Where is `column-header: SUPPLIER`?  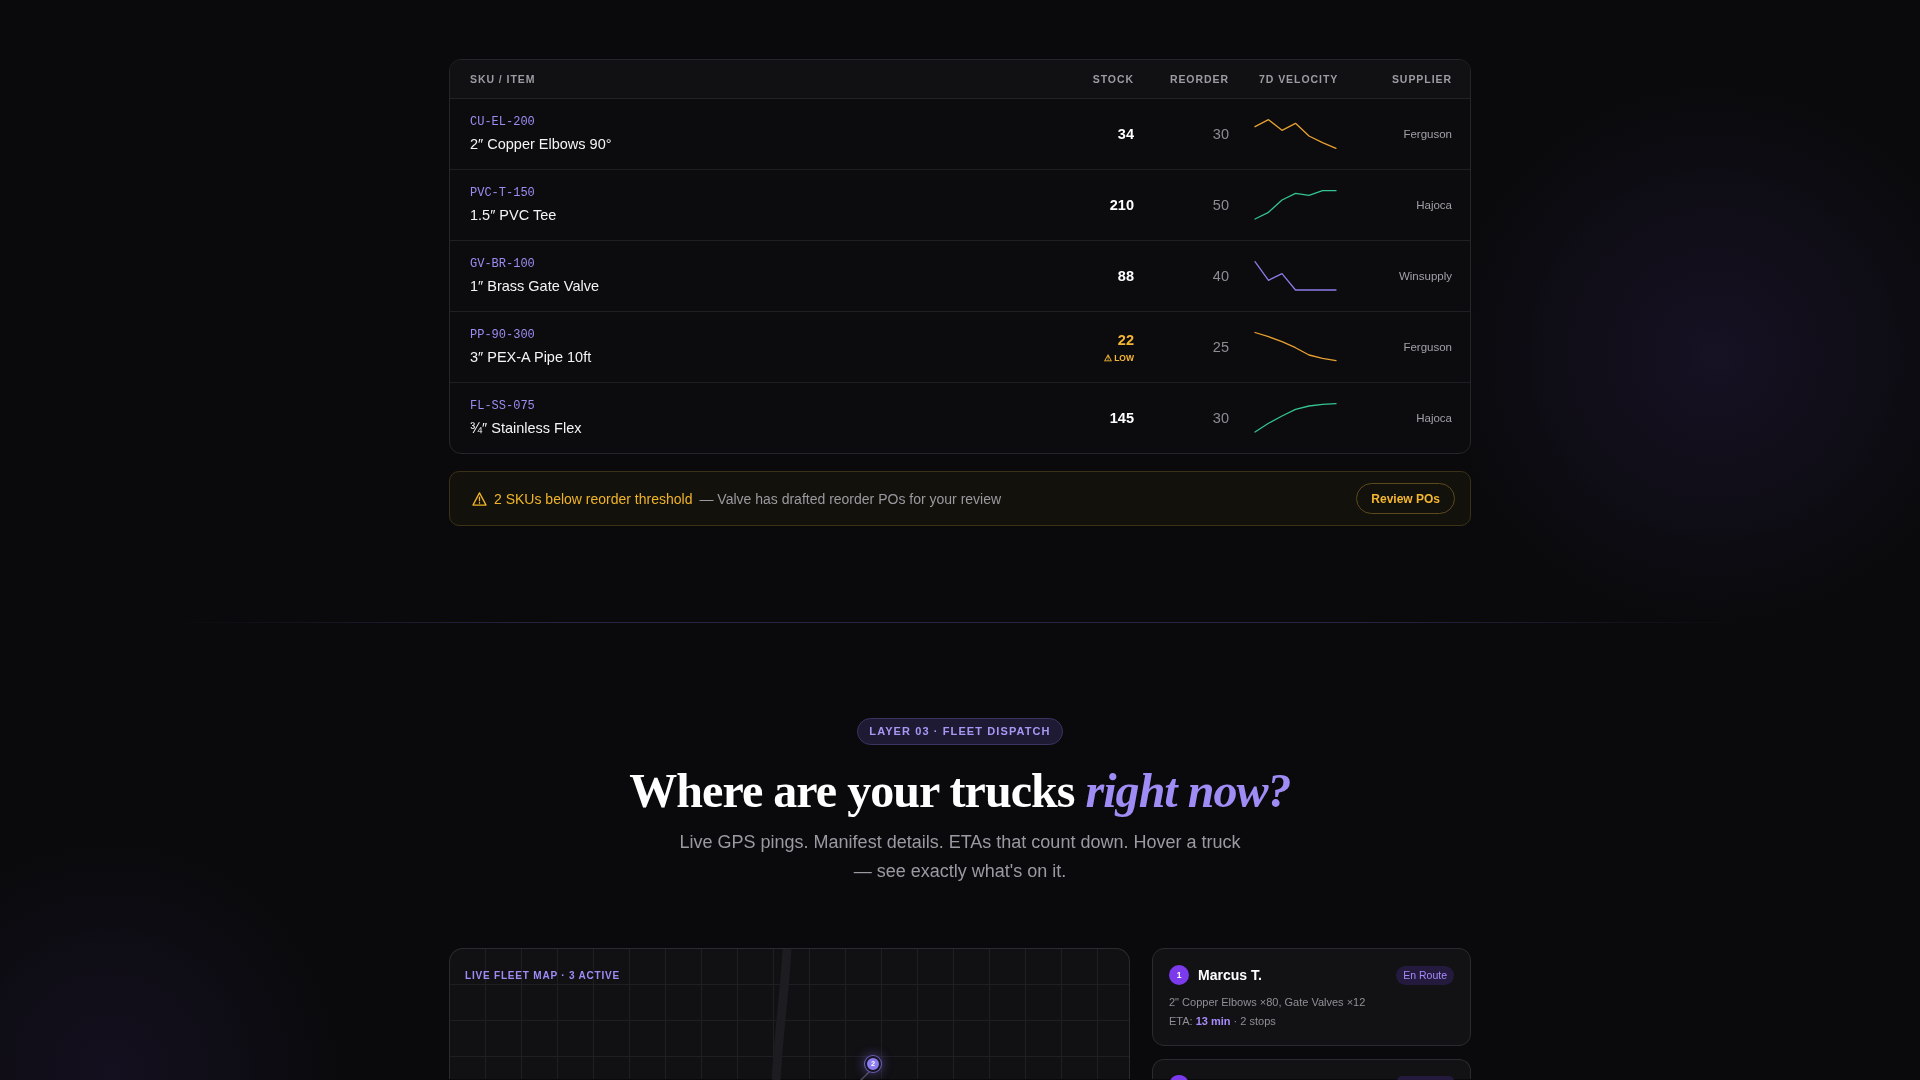 column-header: SUPPLIER is located at coordinates (1421, 79).